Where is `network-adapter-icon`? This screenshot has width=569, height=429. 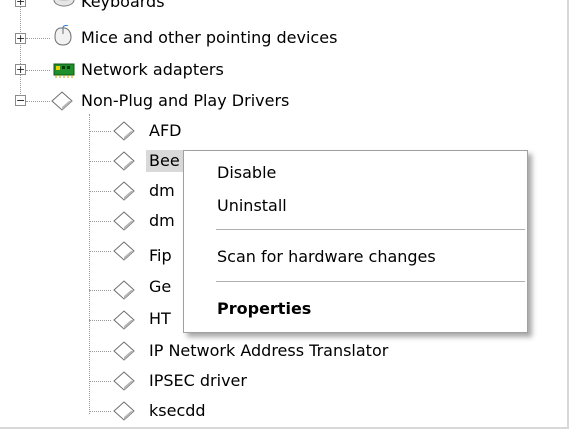 network-adapter-icon is located at coordinates (64, 70).